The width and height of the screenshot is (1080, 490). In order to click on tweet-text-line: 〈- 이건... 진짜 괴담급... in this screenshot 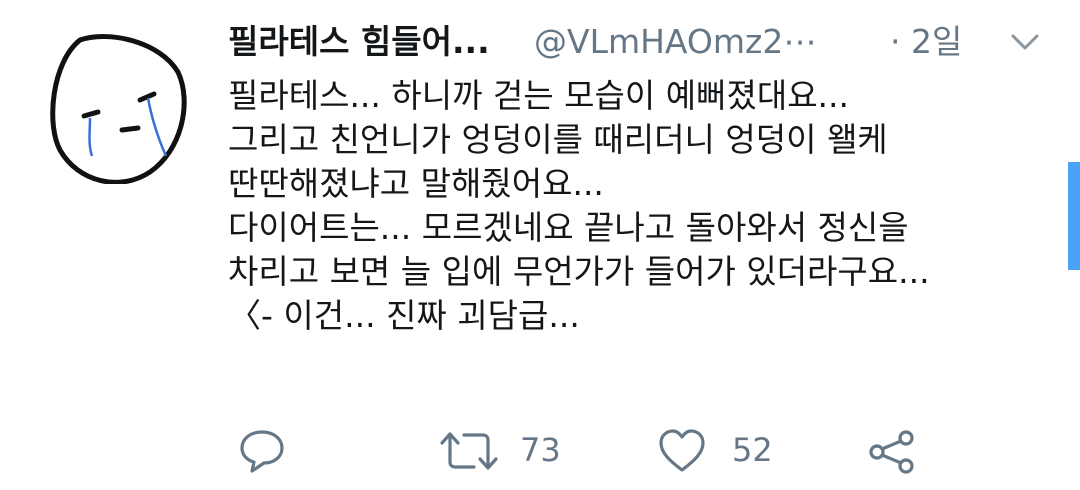, I will do `click(404, 315)`.